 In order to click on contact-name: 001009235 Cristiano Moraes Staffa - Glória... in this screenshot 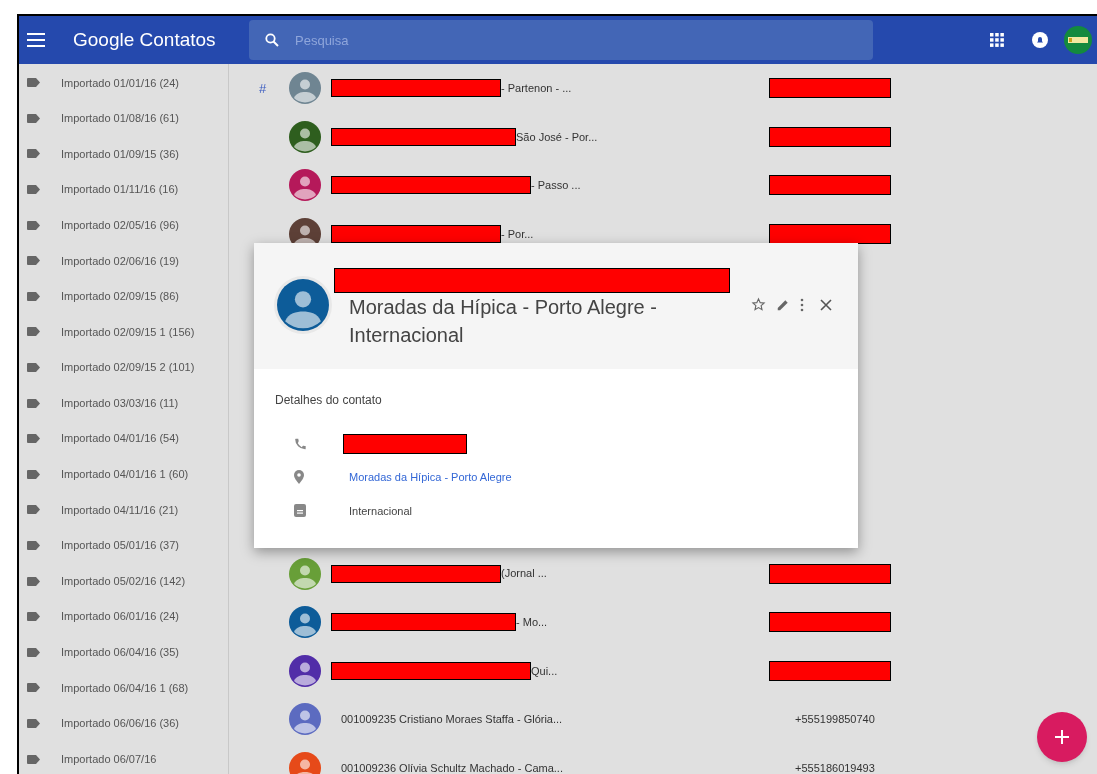, I will do `click(452, 720)`.